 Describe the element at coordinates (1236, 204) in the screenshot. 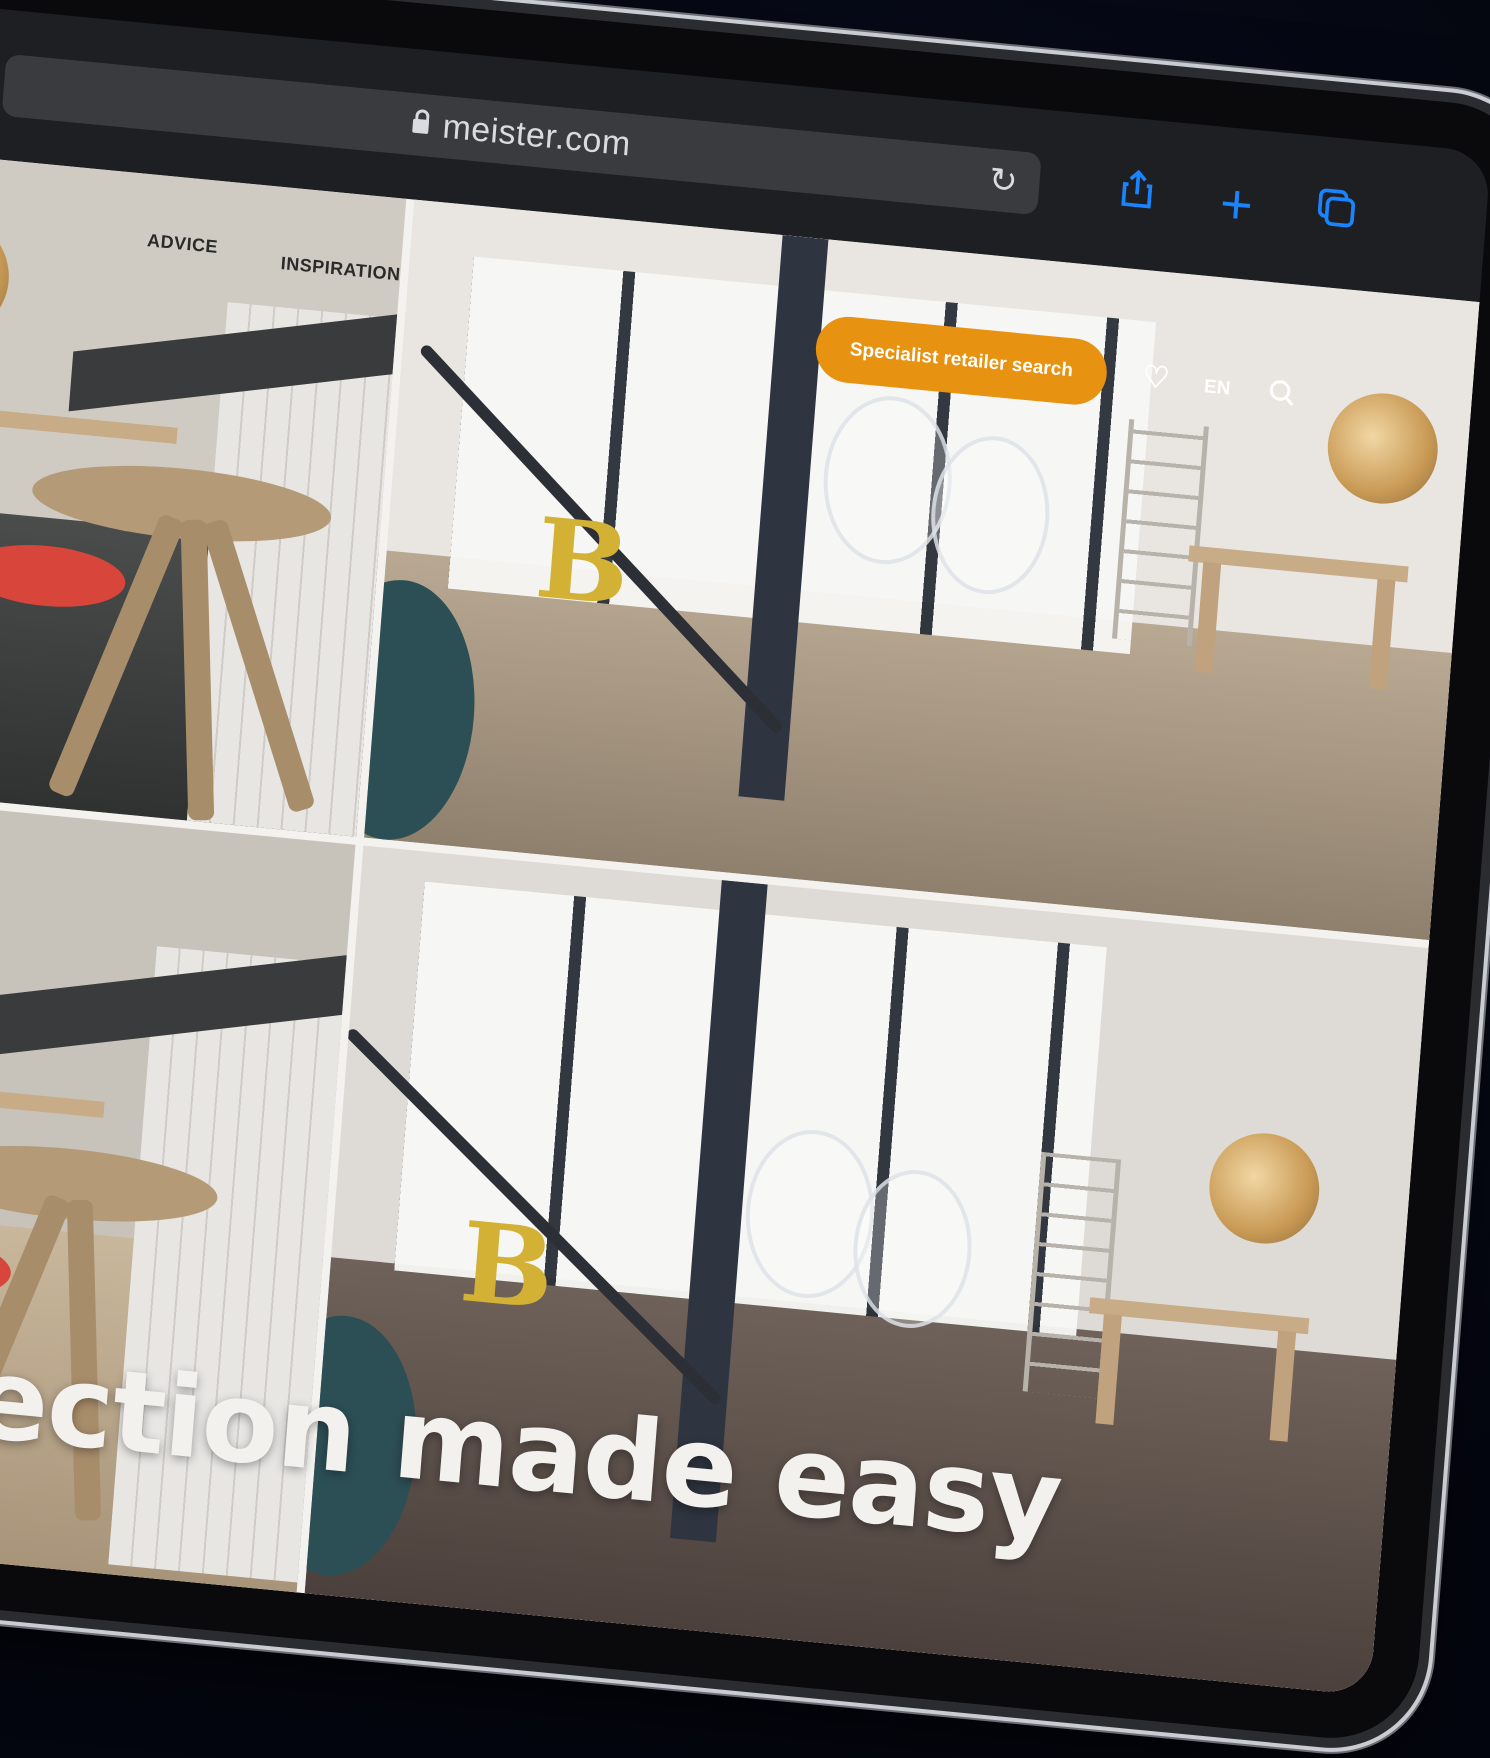

I see `new-tab-icon: +` at that location.